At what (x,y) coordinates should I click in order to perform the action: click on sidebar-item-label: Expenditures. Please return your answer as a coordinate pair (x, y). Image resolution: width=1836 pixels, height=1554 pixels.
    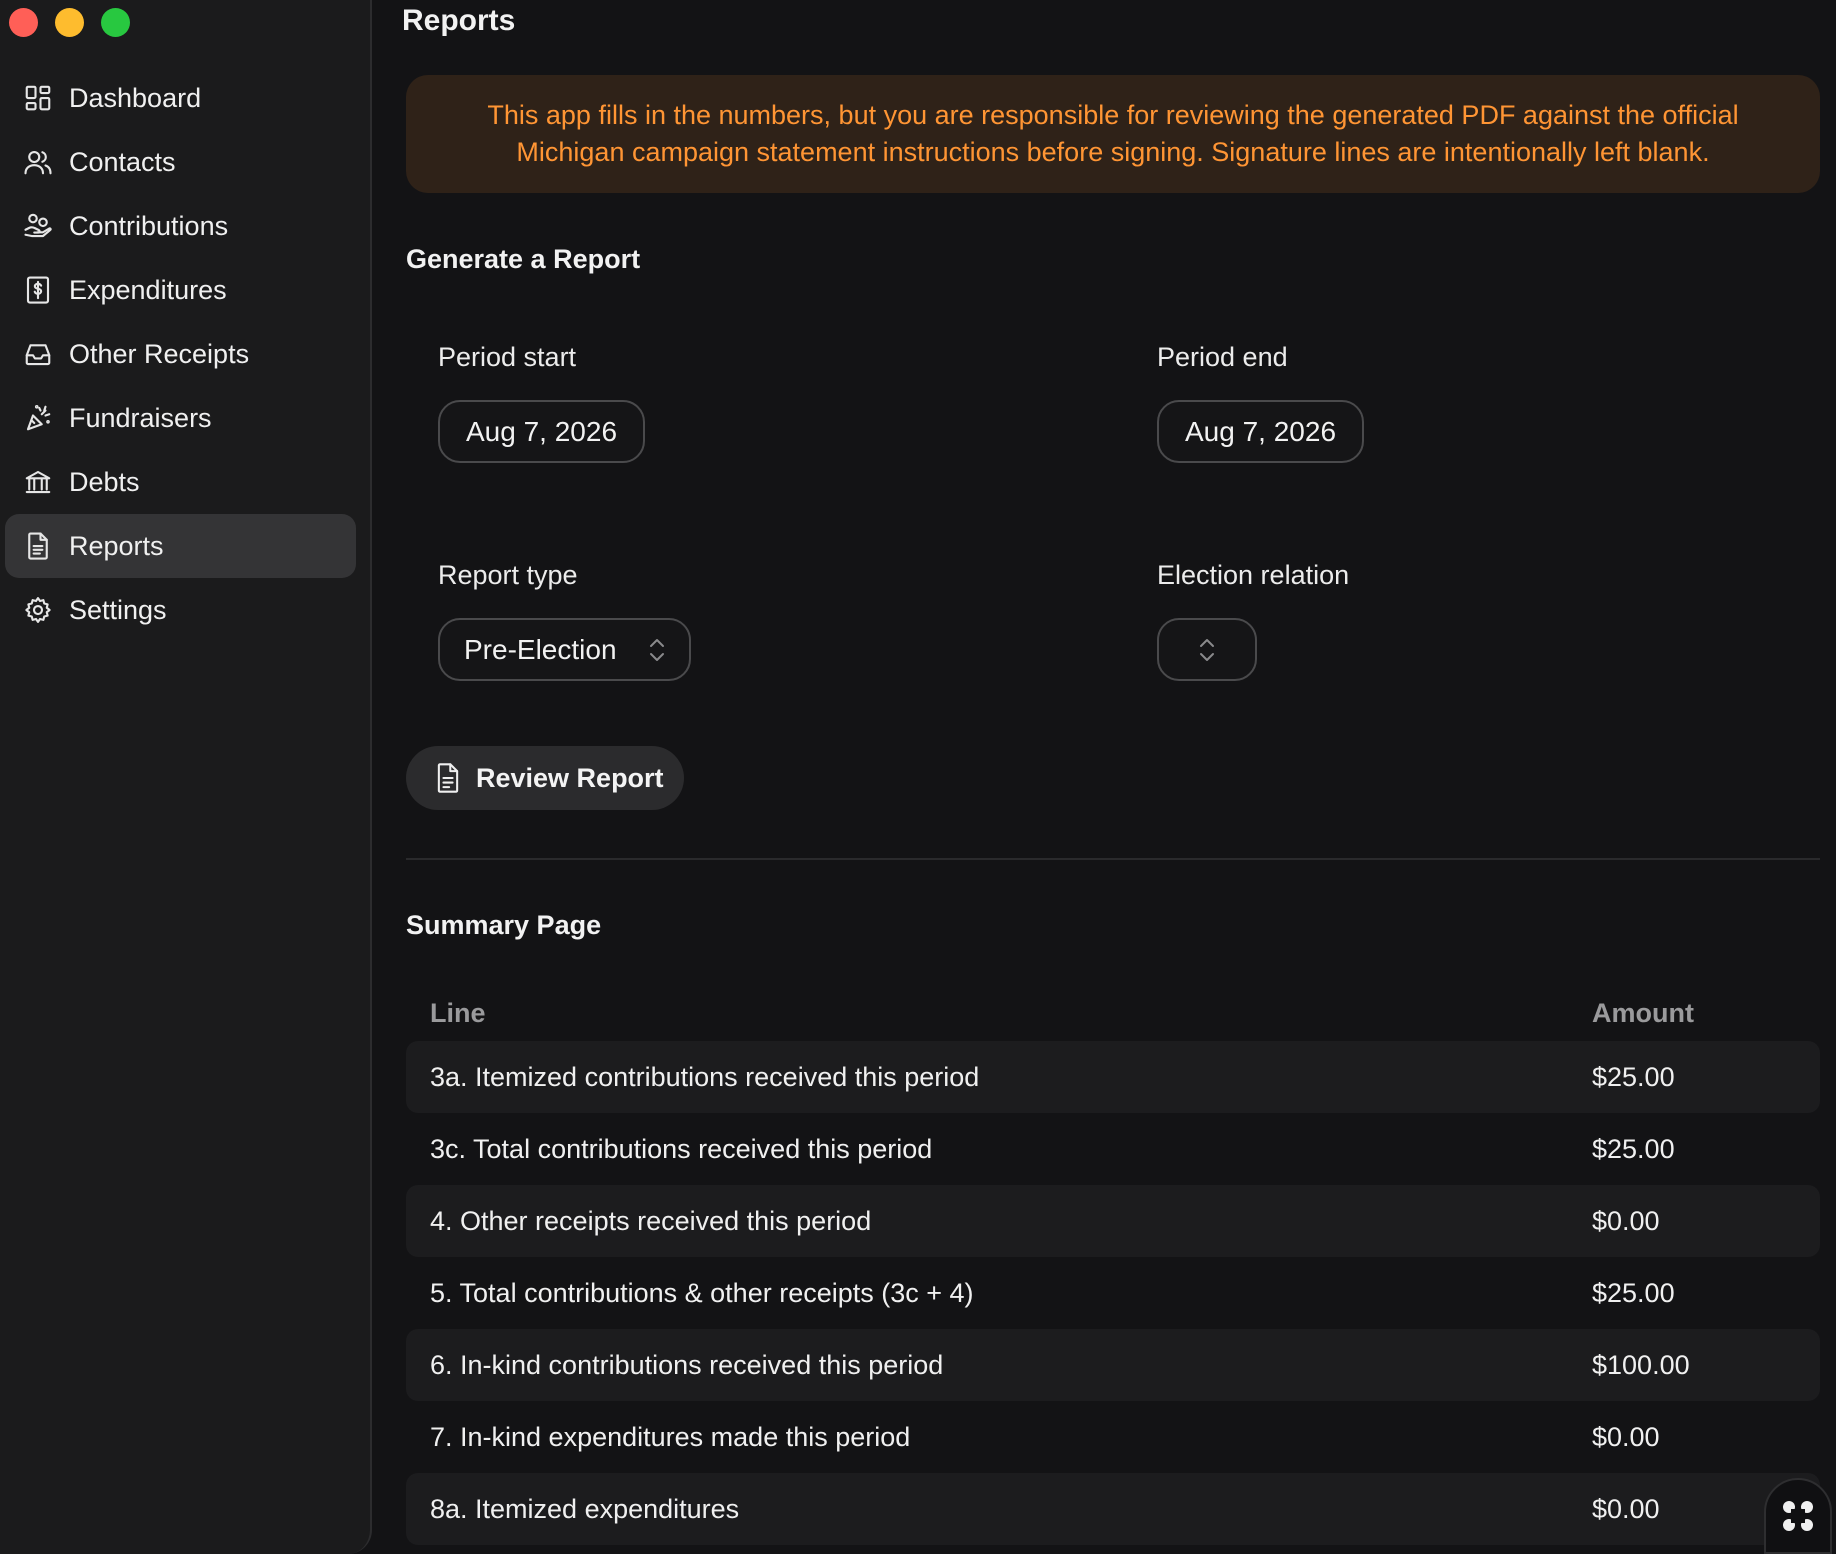
    Looking at the image, I should click on (148, 289).